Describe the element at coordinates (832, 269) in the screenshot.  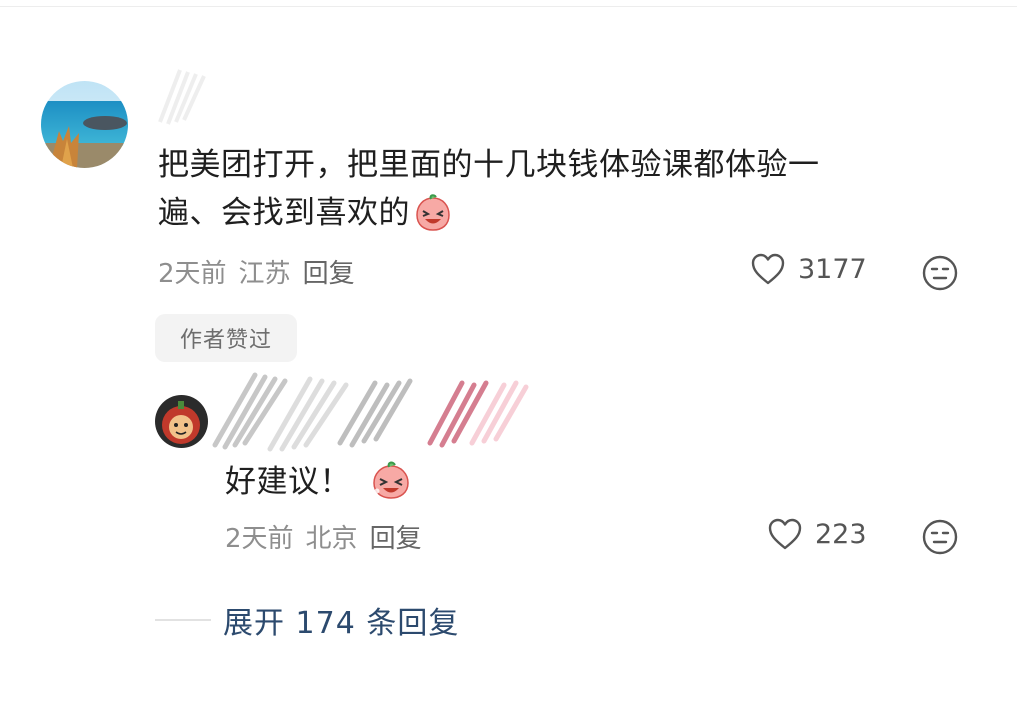
I see `comment-like-count: 3177` at that location.